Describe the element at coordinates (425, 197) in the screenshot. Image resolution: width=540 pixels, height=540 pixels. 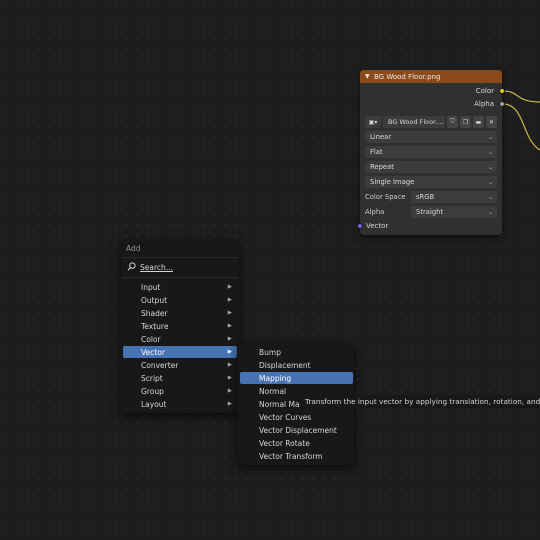
I see `color-space-value: sRGB` at that location.